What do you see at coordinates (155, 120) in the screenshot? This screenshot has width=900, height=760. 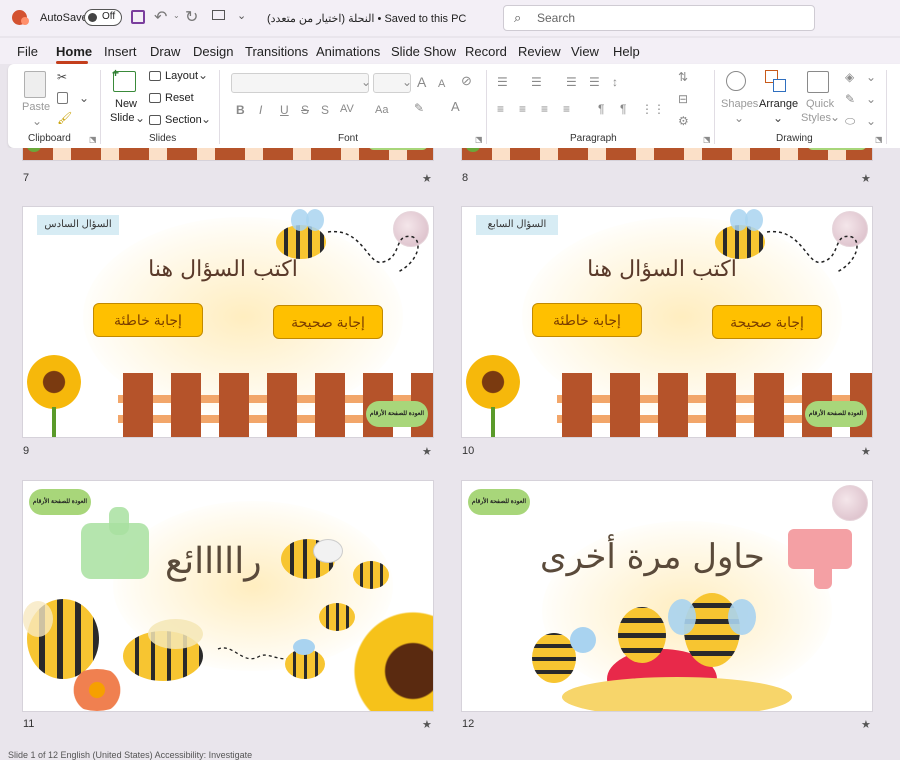 I see `section-icon` at bounding box center [155, 120].